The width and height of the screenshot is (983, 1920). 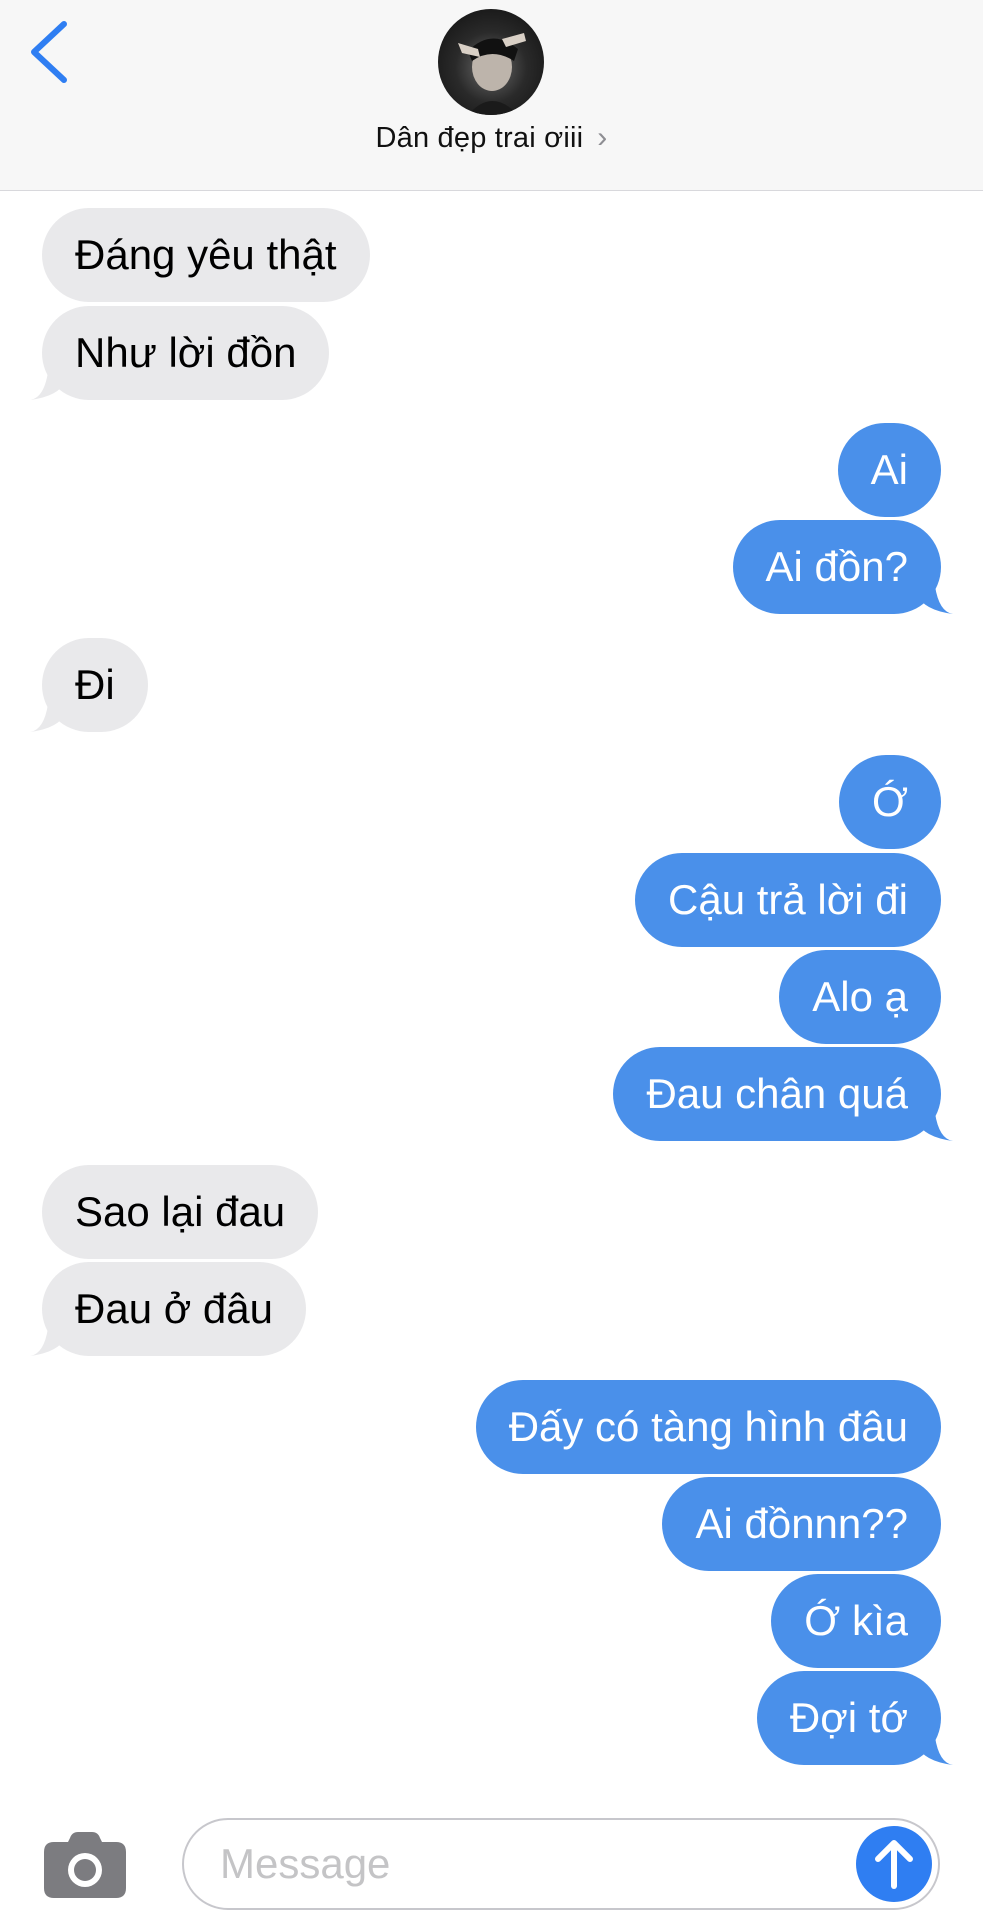 I want to click on message-composer: Message, so click(x=491, y=1855).